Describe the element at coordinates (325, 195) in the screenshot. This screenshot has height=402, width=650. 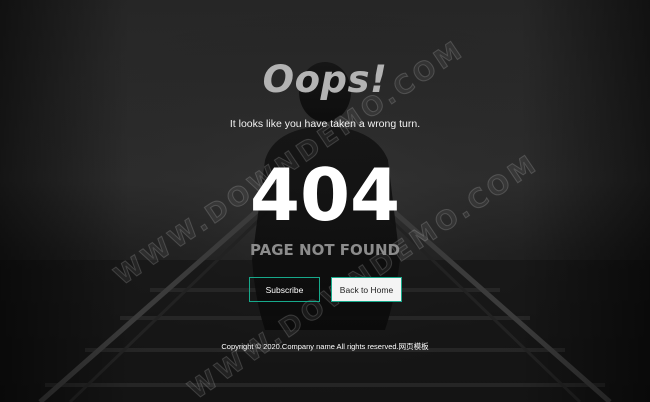
I see `error-code: 404` at that location.